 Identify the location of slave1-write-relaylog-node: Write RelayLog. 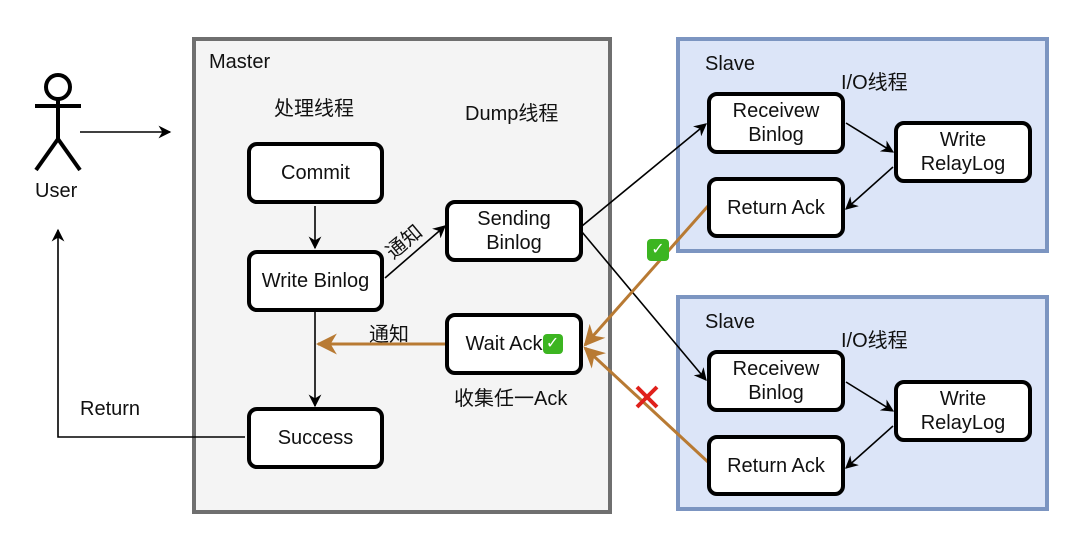
(963, 152).